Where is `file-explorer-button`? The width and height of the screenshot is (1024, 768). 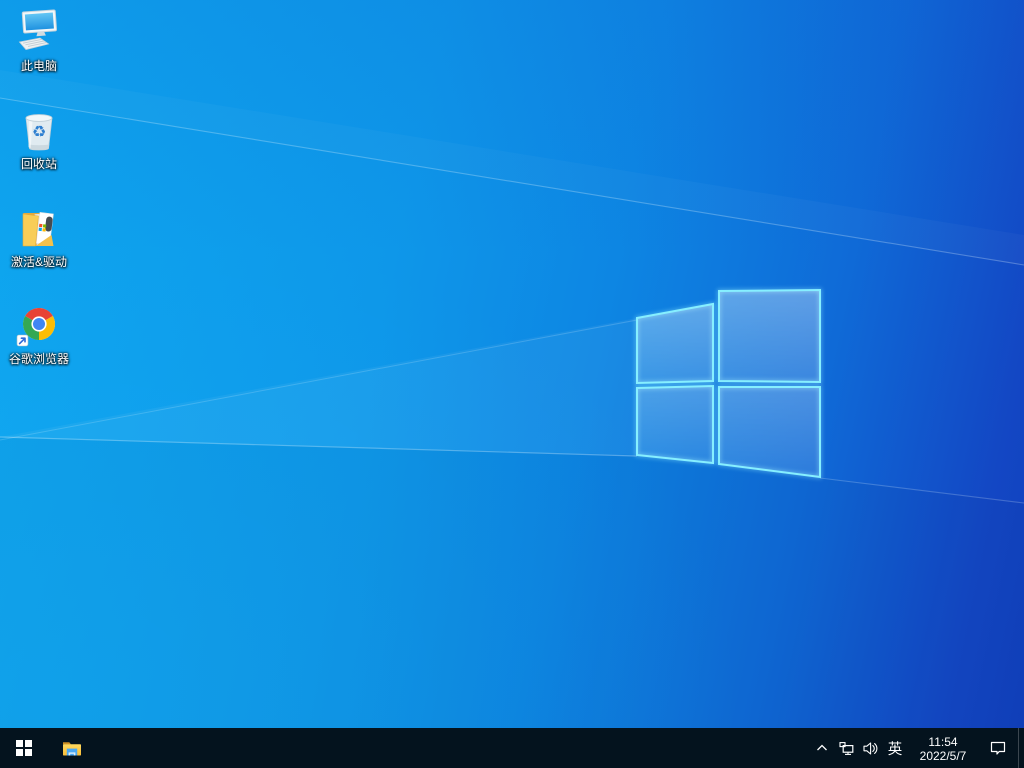
file-explorer-button is located at coordinates (72, 748).